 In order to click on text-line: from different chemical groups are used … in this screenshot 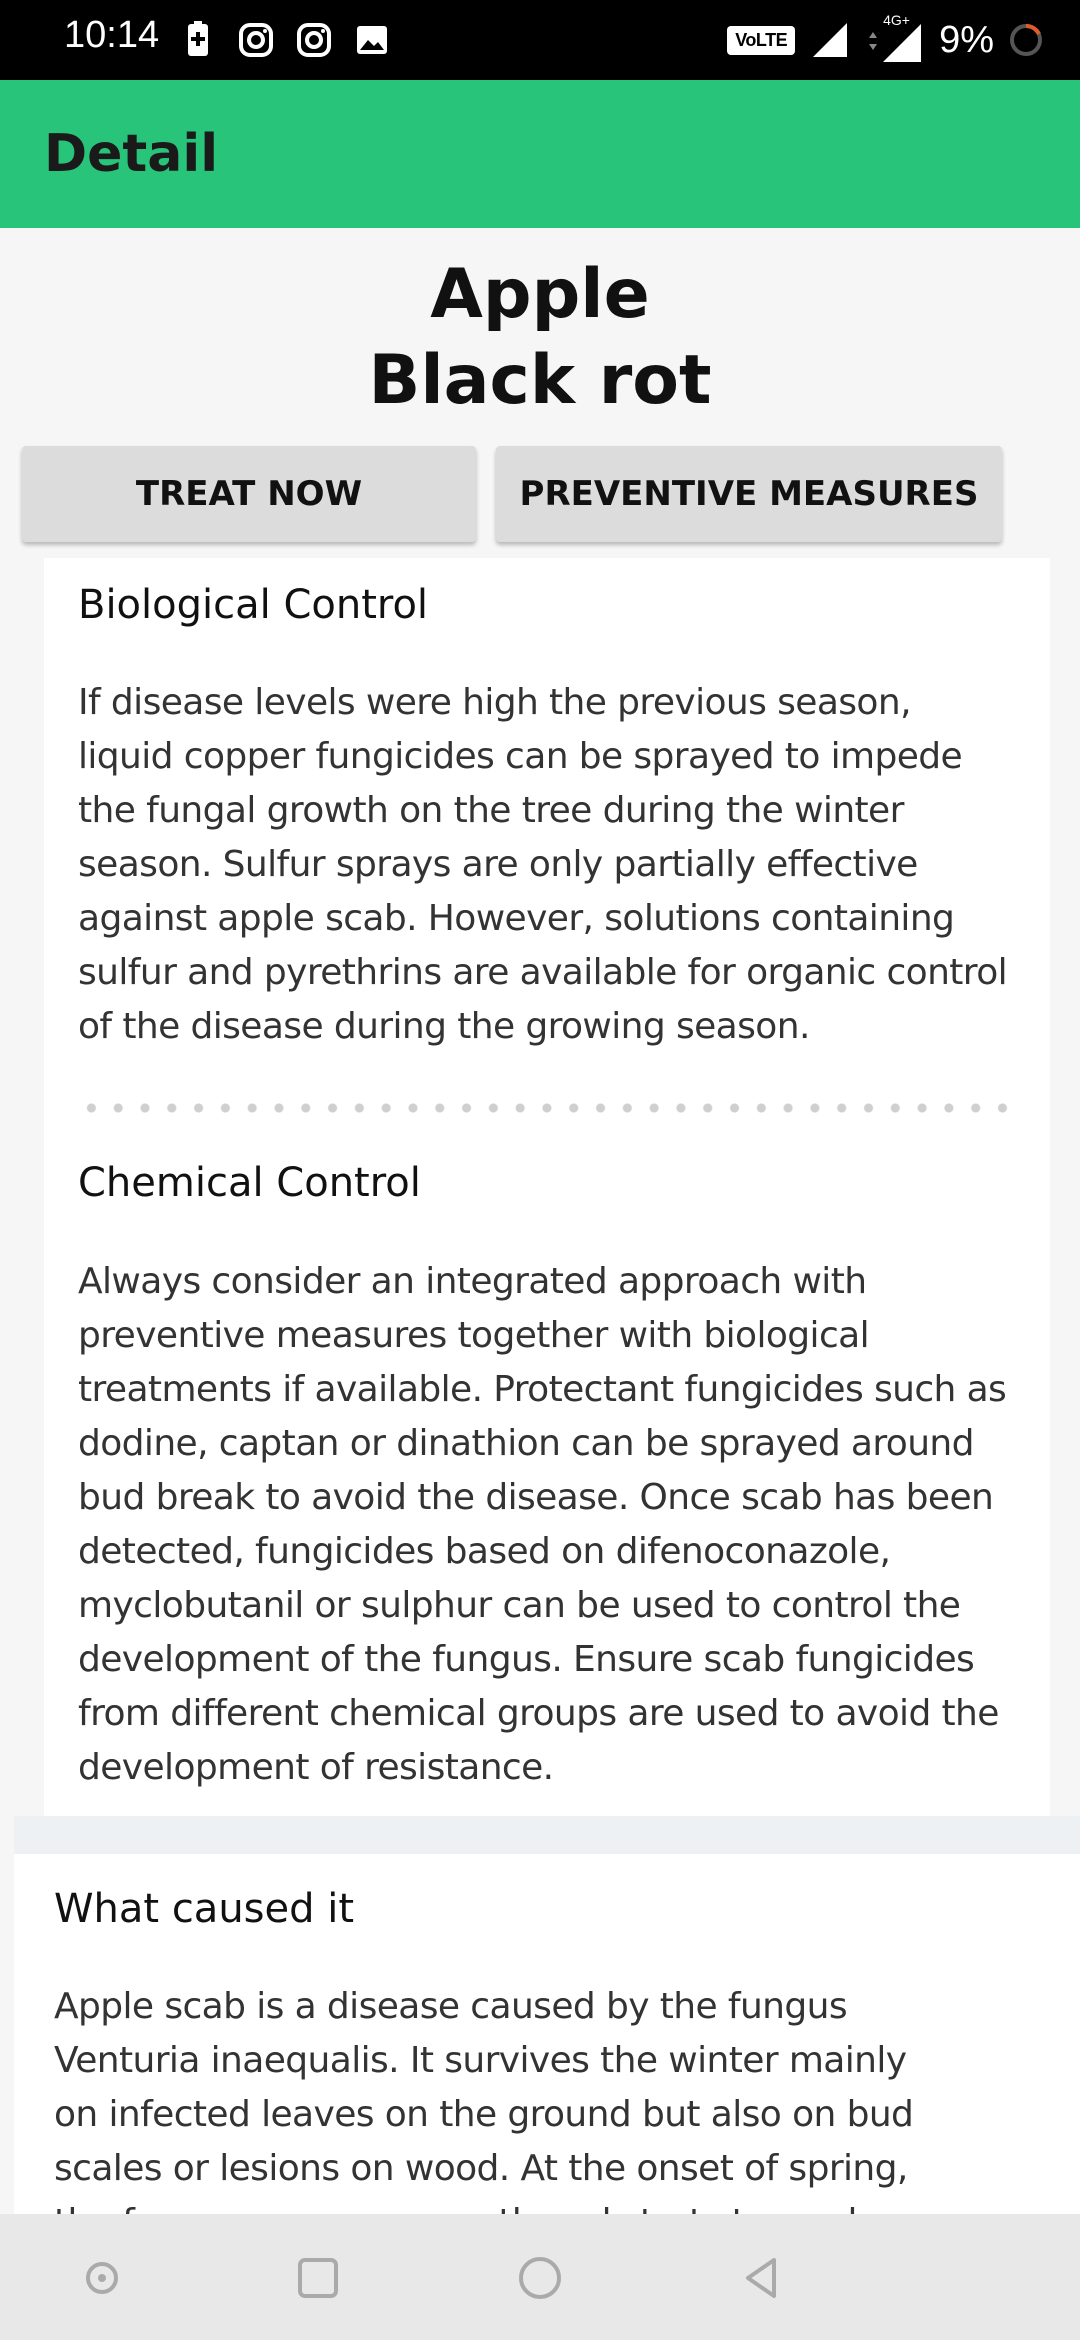, I will do `click(538, 1713)`.